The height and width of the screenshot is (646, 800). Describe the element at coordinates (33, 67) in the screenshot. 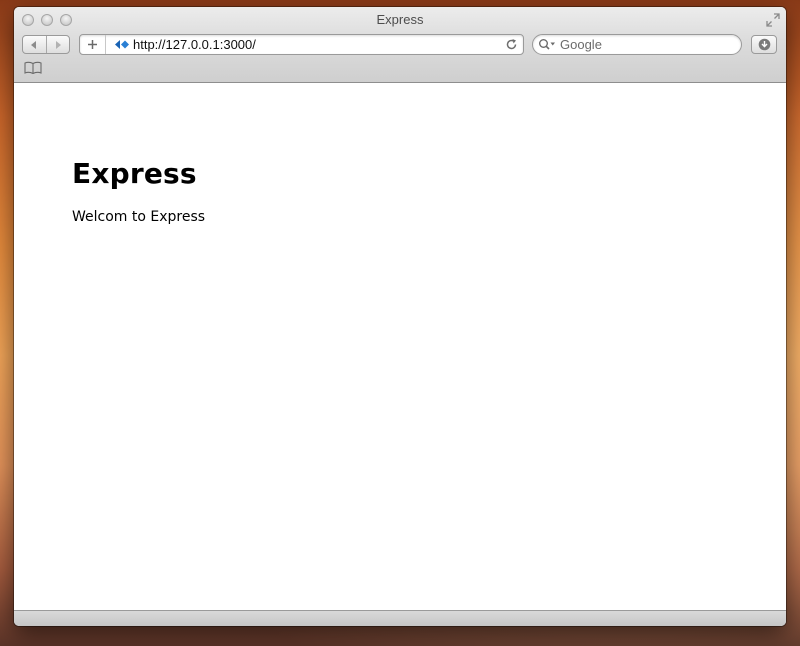

I see `book-icon` at that location.